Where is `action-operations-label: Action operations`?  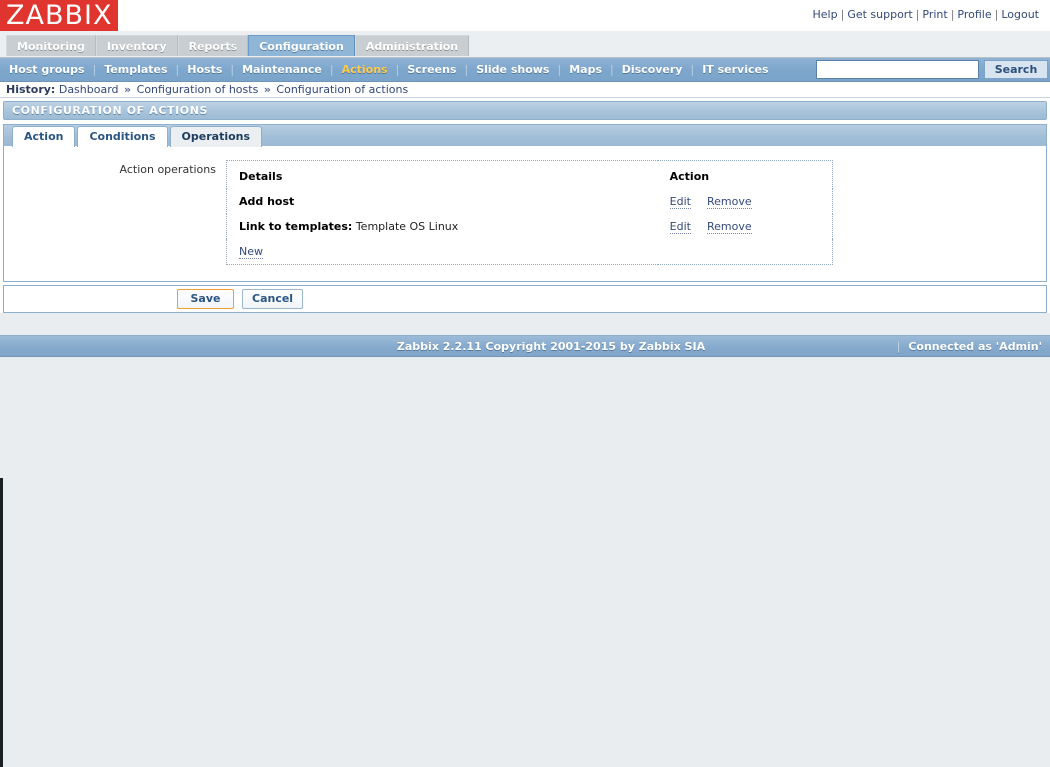
action-operations-label: Action operations is located at coordinates (168, 169).